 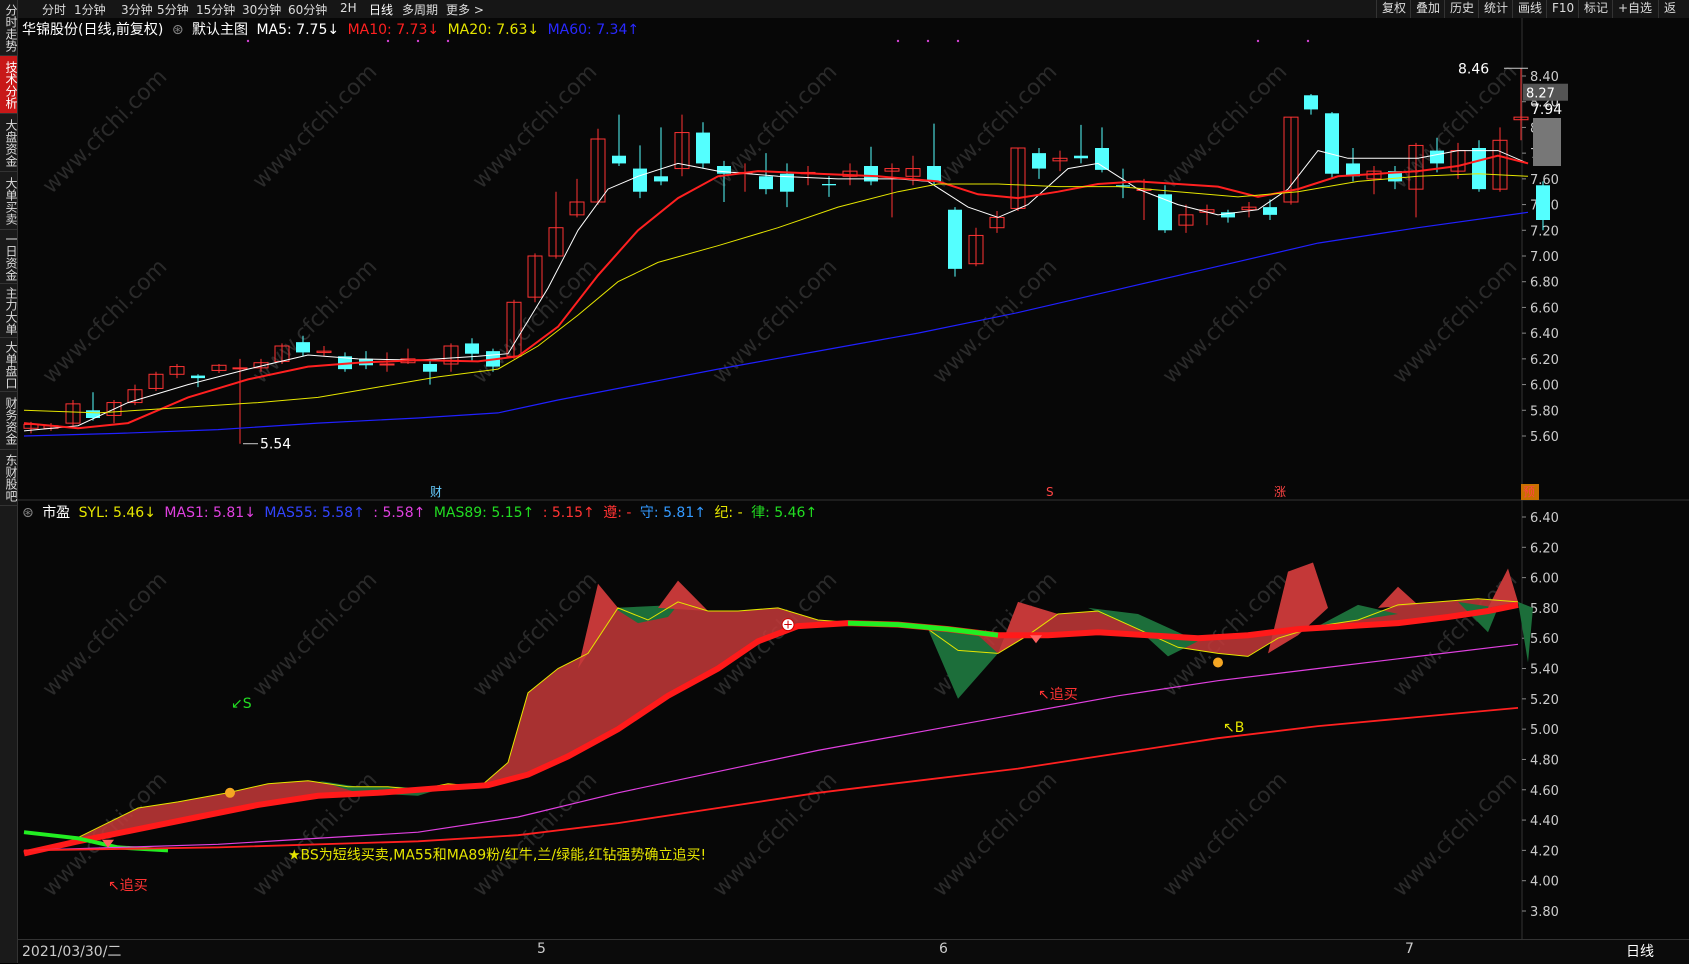 I want to click on sidebar-tab: 一日资金, so click(x=9, y=257).